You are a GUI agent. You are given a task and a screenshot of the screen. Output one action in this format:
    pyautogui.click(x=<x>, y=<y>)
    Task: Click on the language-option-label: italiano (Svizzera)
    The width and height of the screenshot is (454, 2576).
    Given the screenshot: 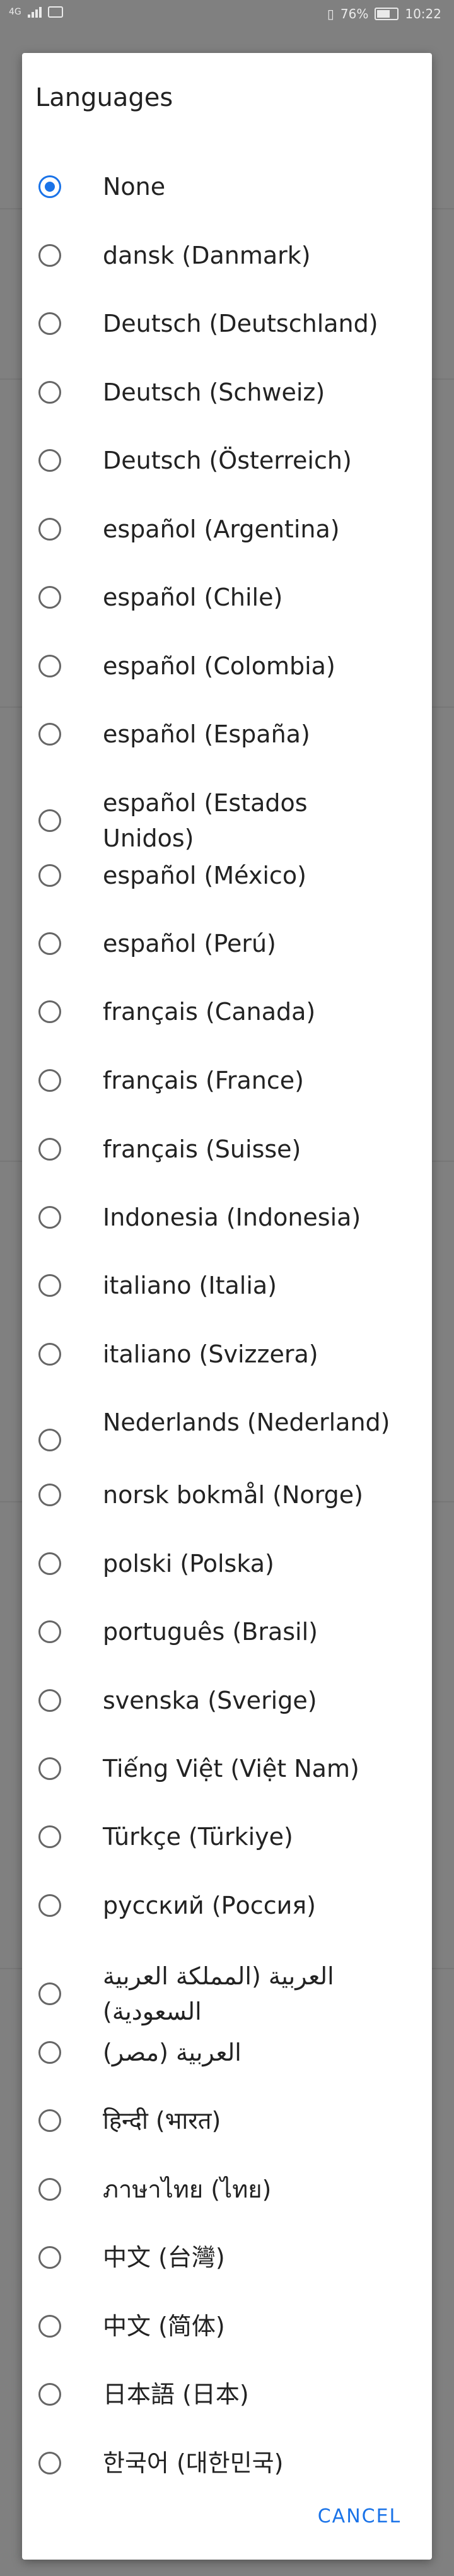 What is the action you would take?
    pyautogui.click(x=210, y=1354)
    